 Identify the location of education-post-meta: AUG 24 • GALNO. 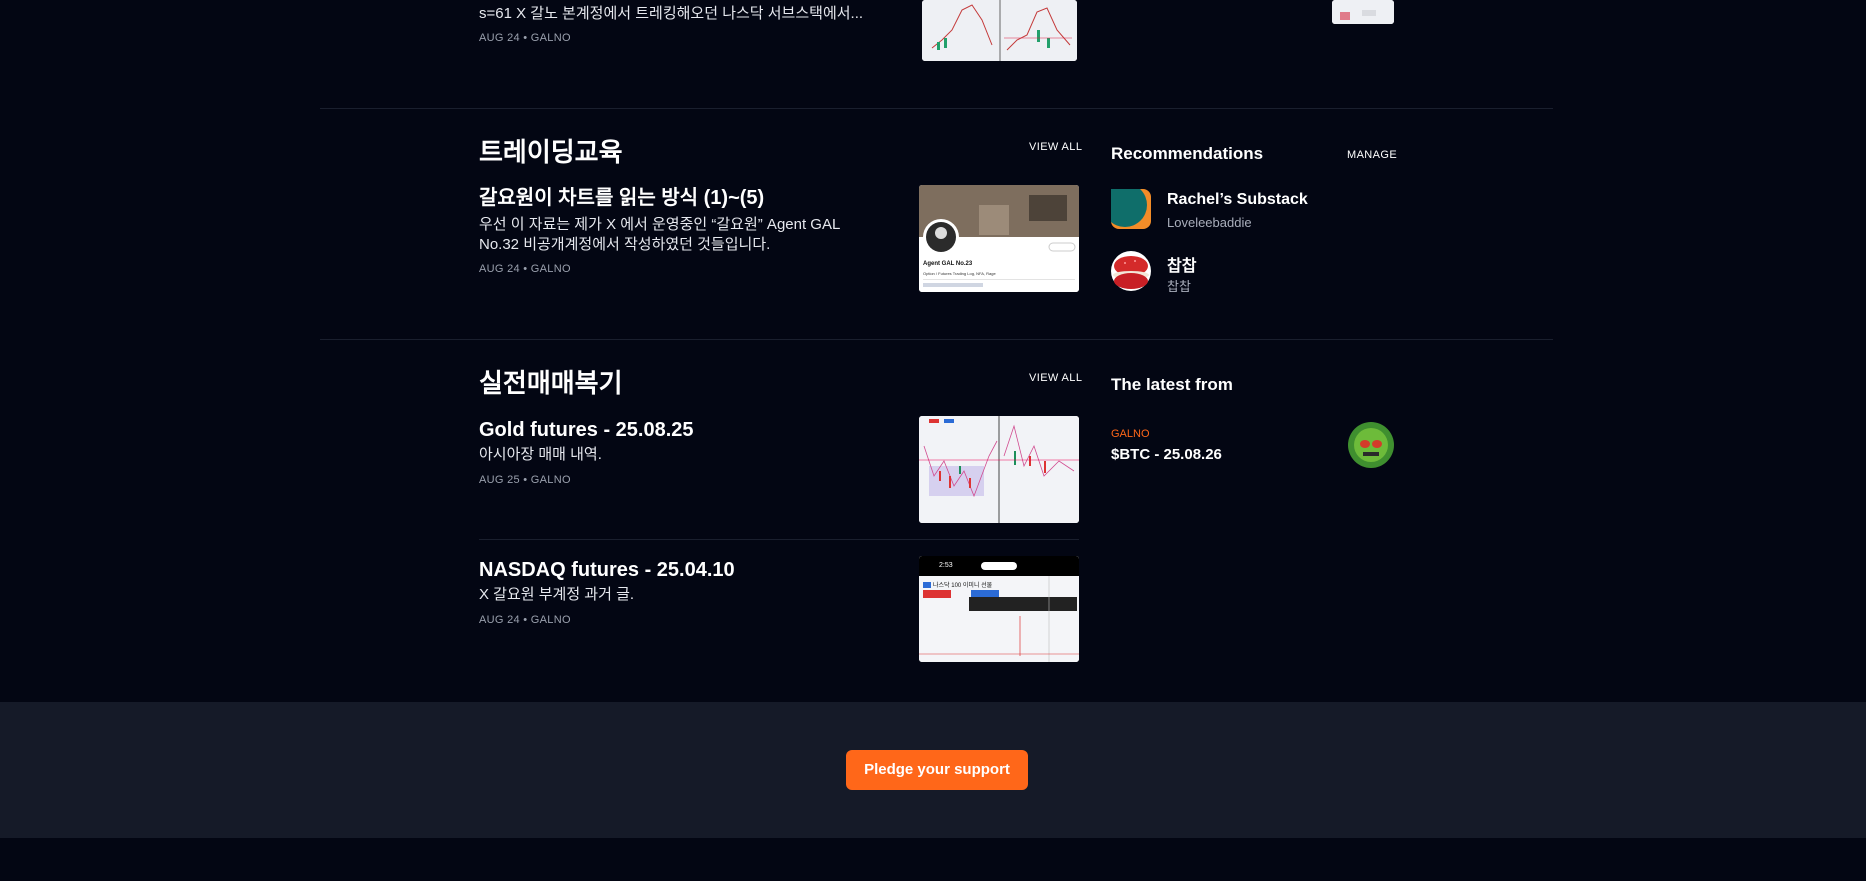
(525, 269).